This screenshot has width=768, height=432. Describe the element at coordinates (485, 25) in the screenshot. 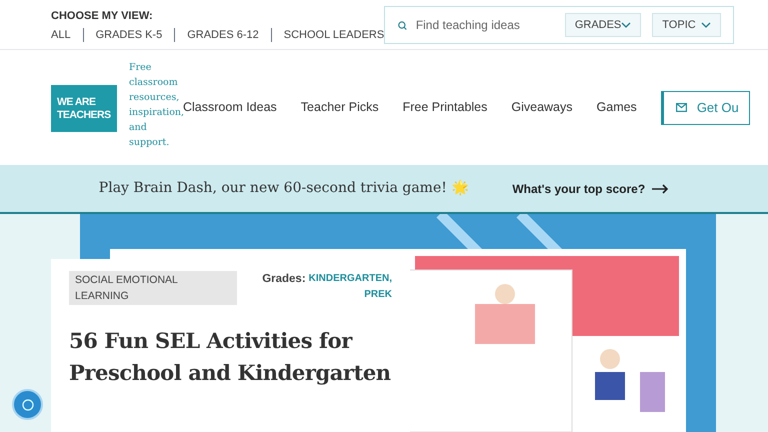

I see `search-field: Find teaching ideas` at that location.